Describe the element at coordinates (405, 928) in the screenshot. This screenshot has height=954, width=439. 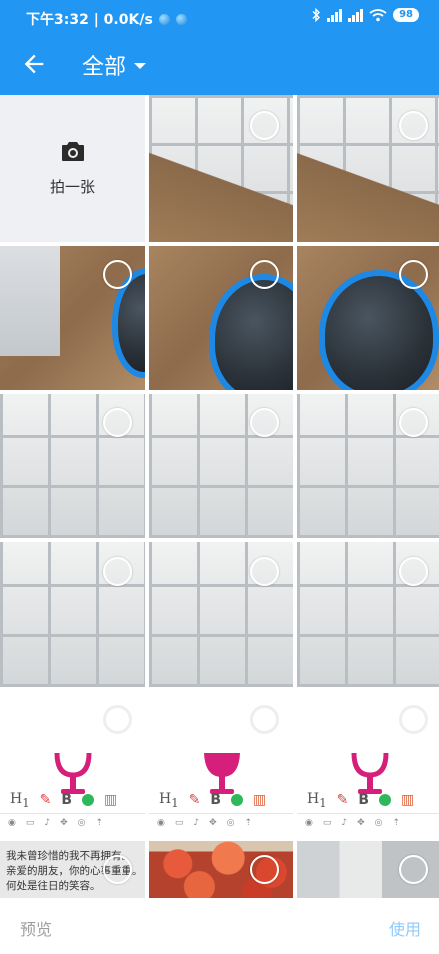
I see `use-button: 使用` at that location.